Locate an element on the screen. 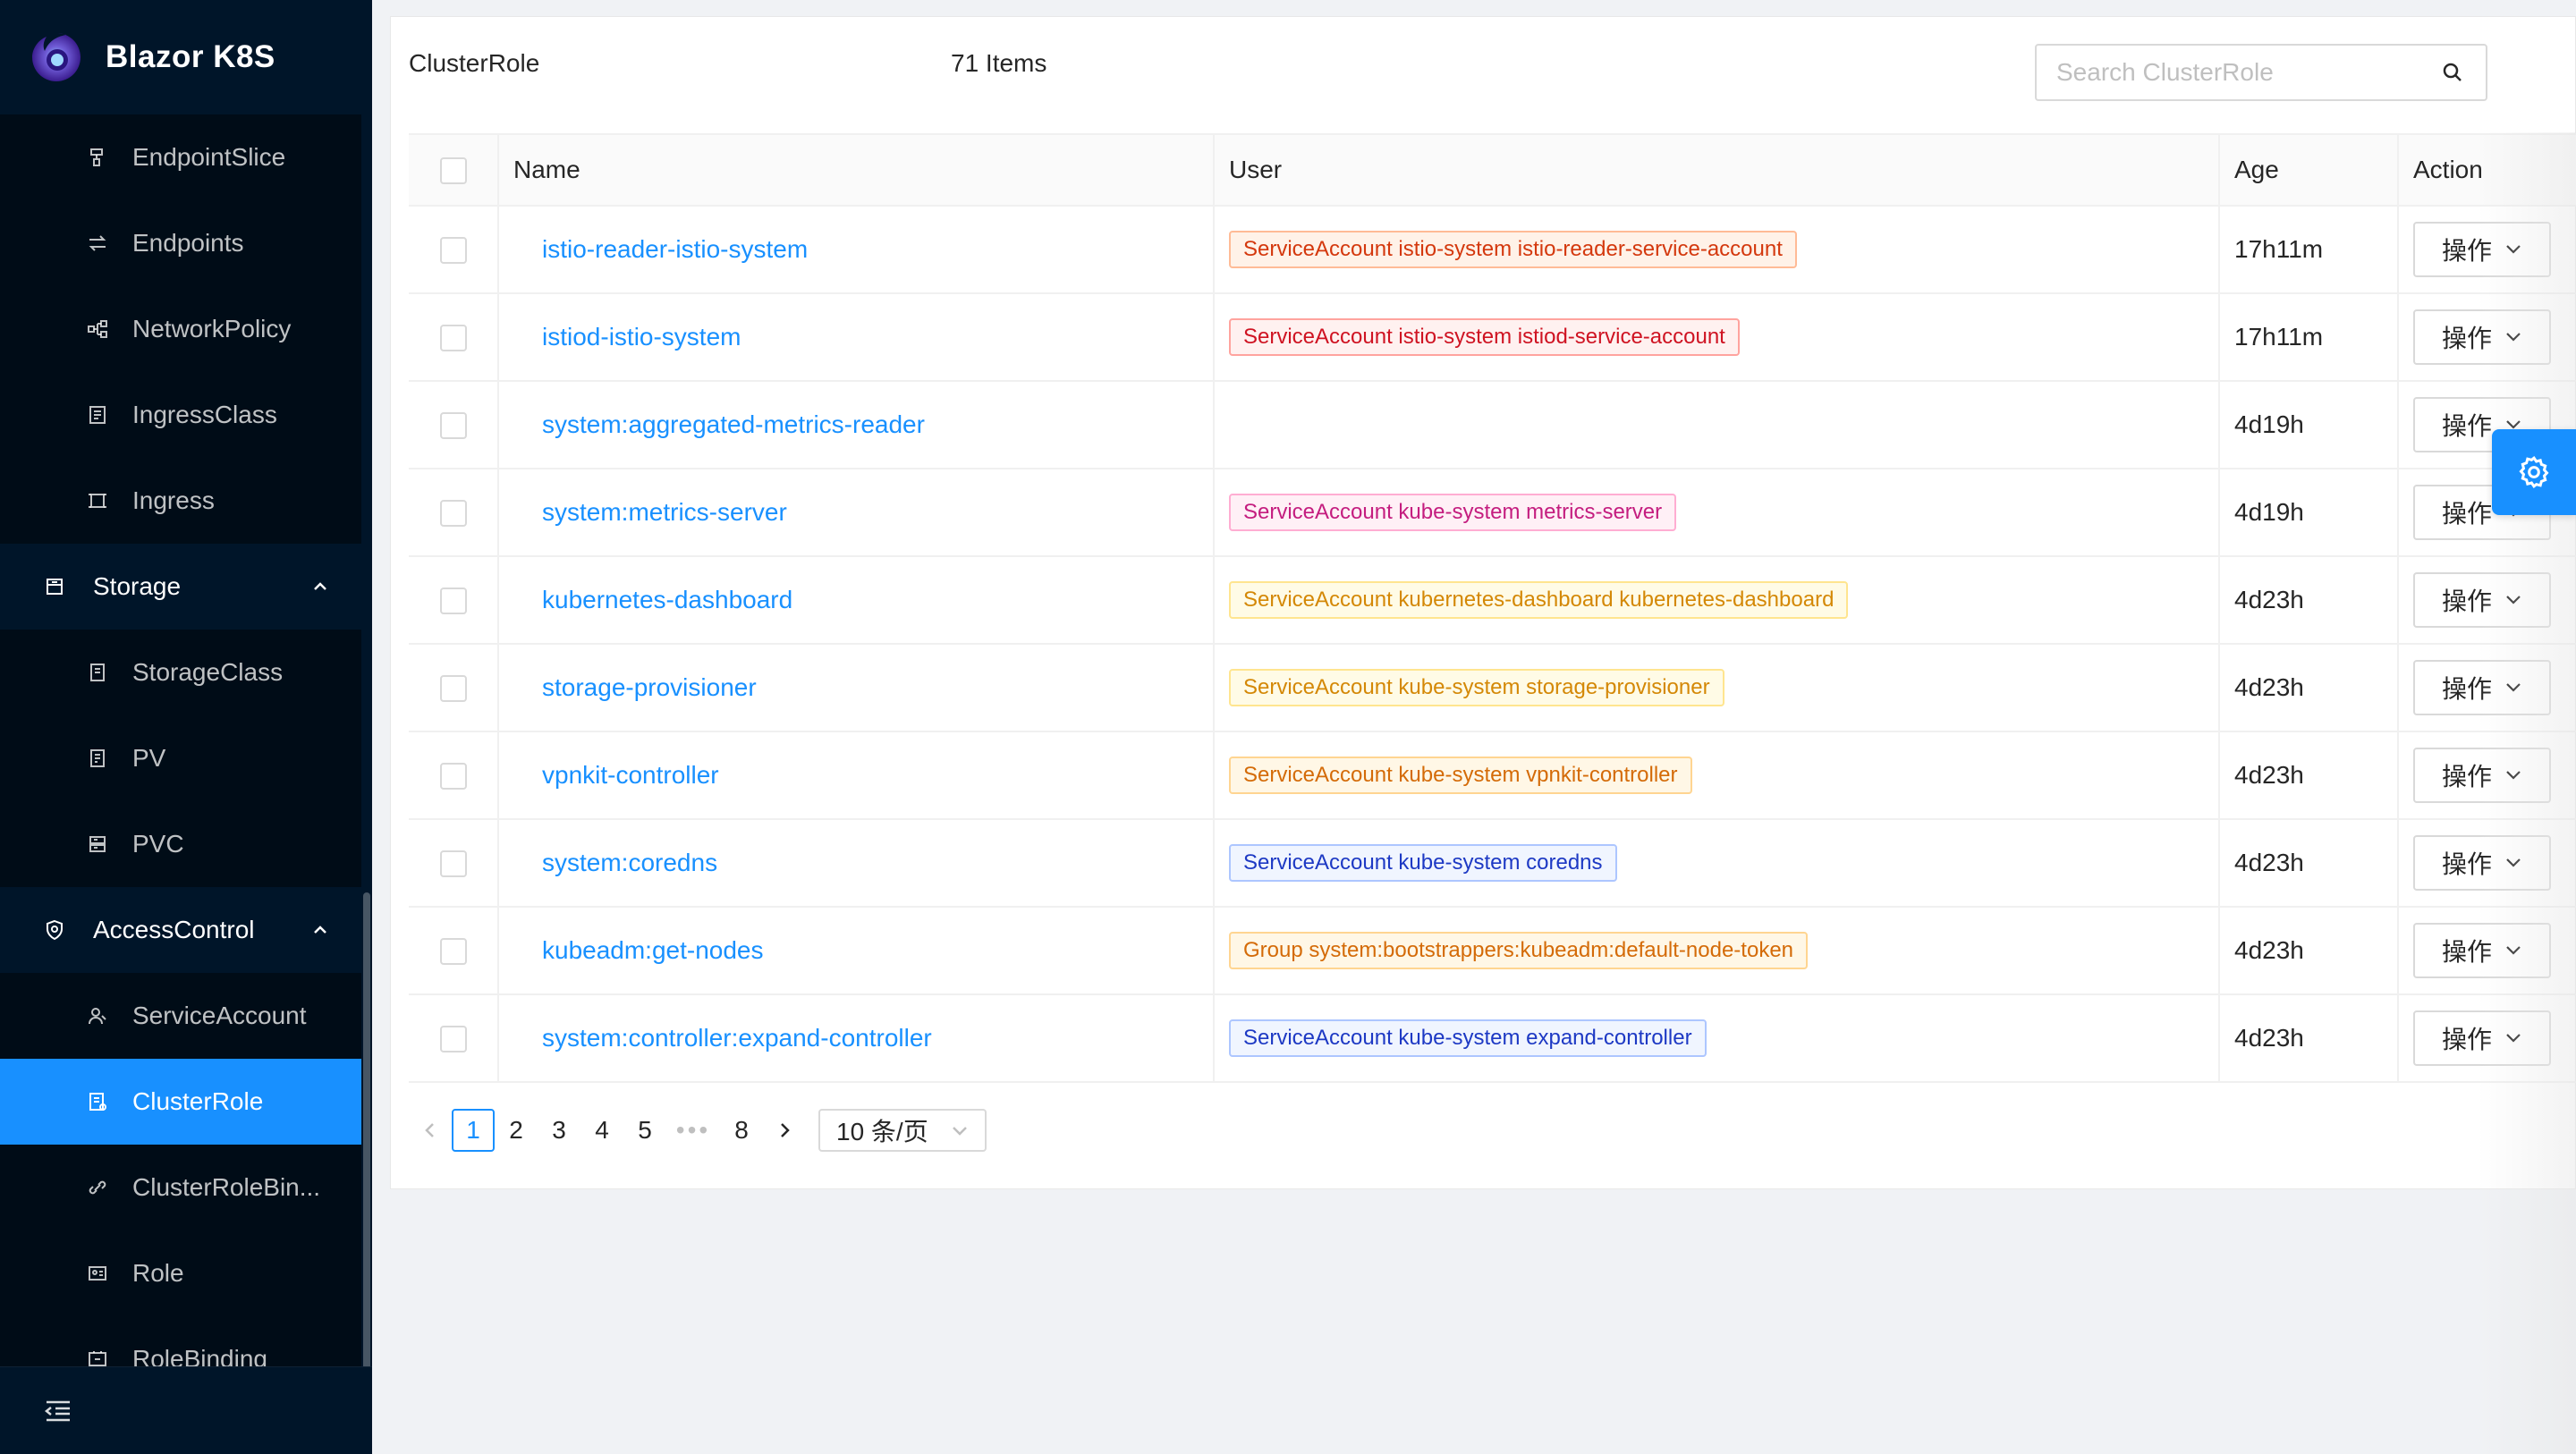  select-all-checkbox is located at coordinates (453, 171).